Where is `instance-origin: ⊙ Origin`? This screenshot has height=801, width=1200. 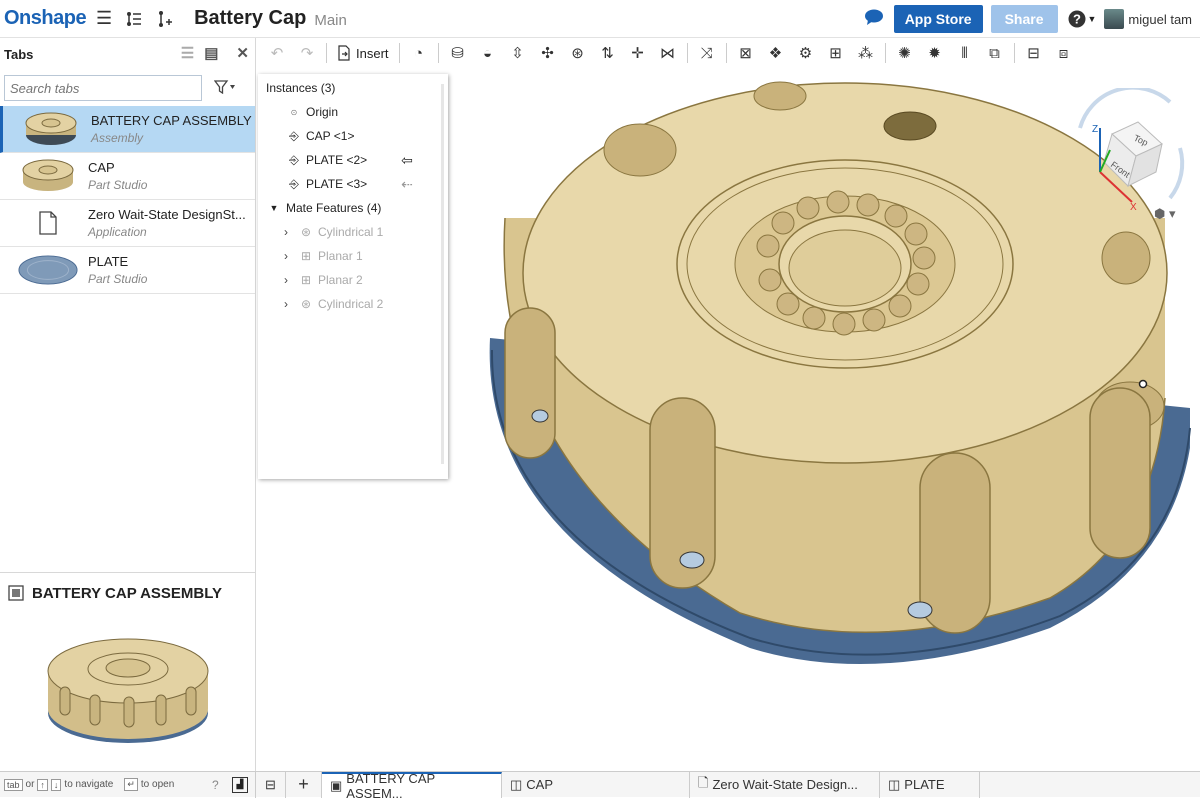 instance-origin: ⊙ Origin is located at coordinates (353, 112).